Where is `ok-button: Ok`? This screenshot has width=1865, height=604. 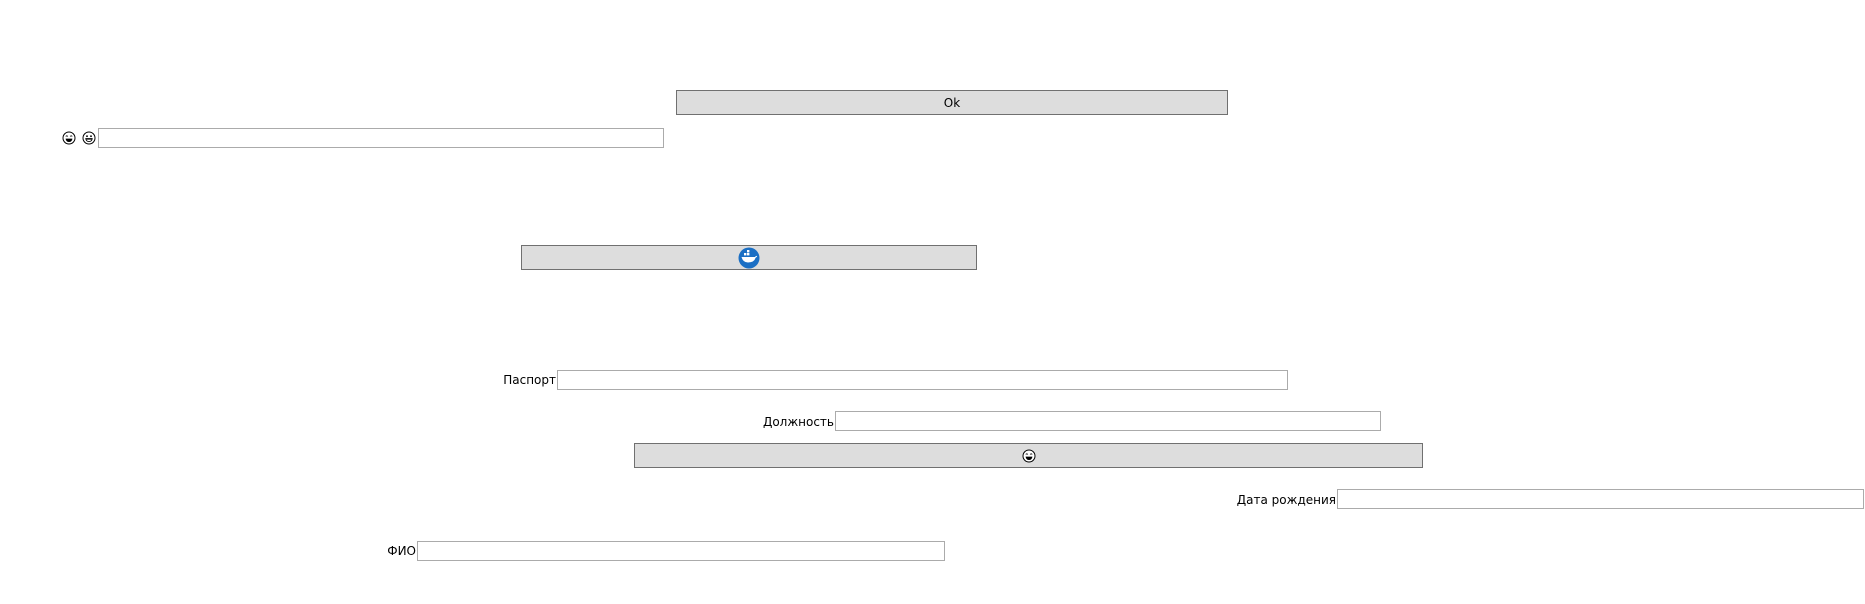 ok-button: Ok is located at coordinates (952, 102).